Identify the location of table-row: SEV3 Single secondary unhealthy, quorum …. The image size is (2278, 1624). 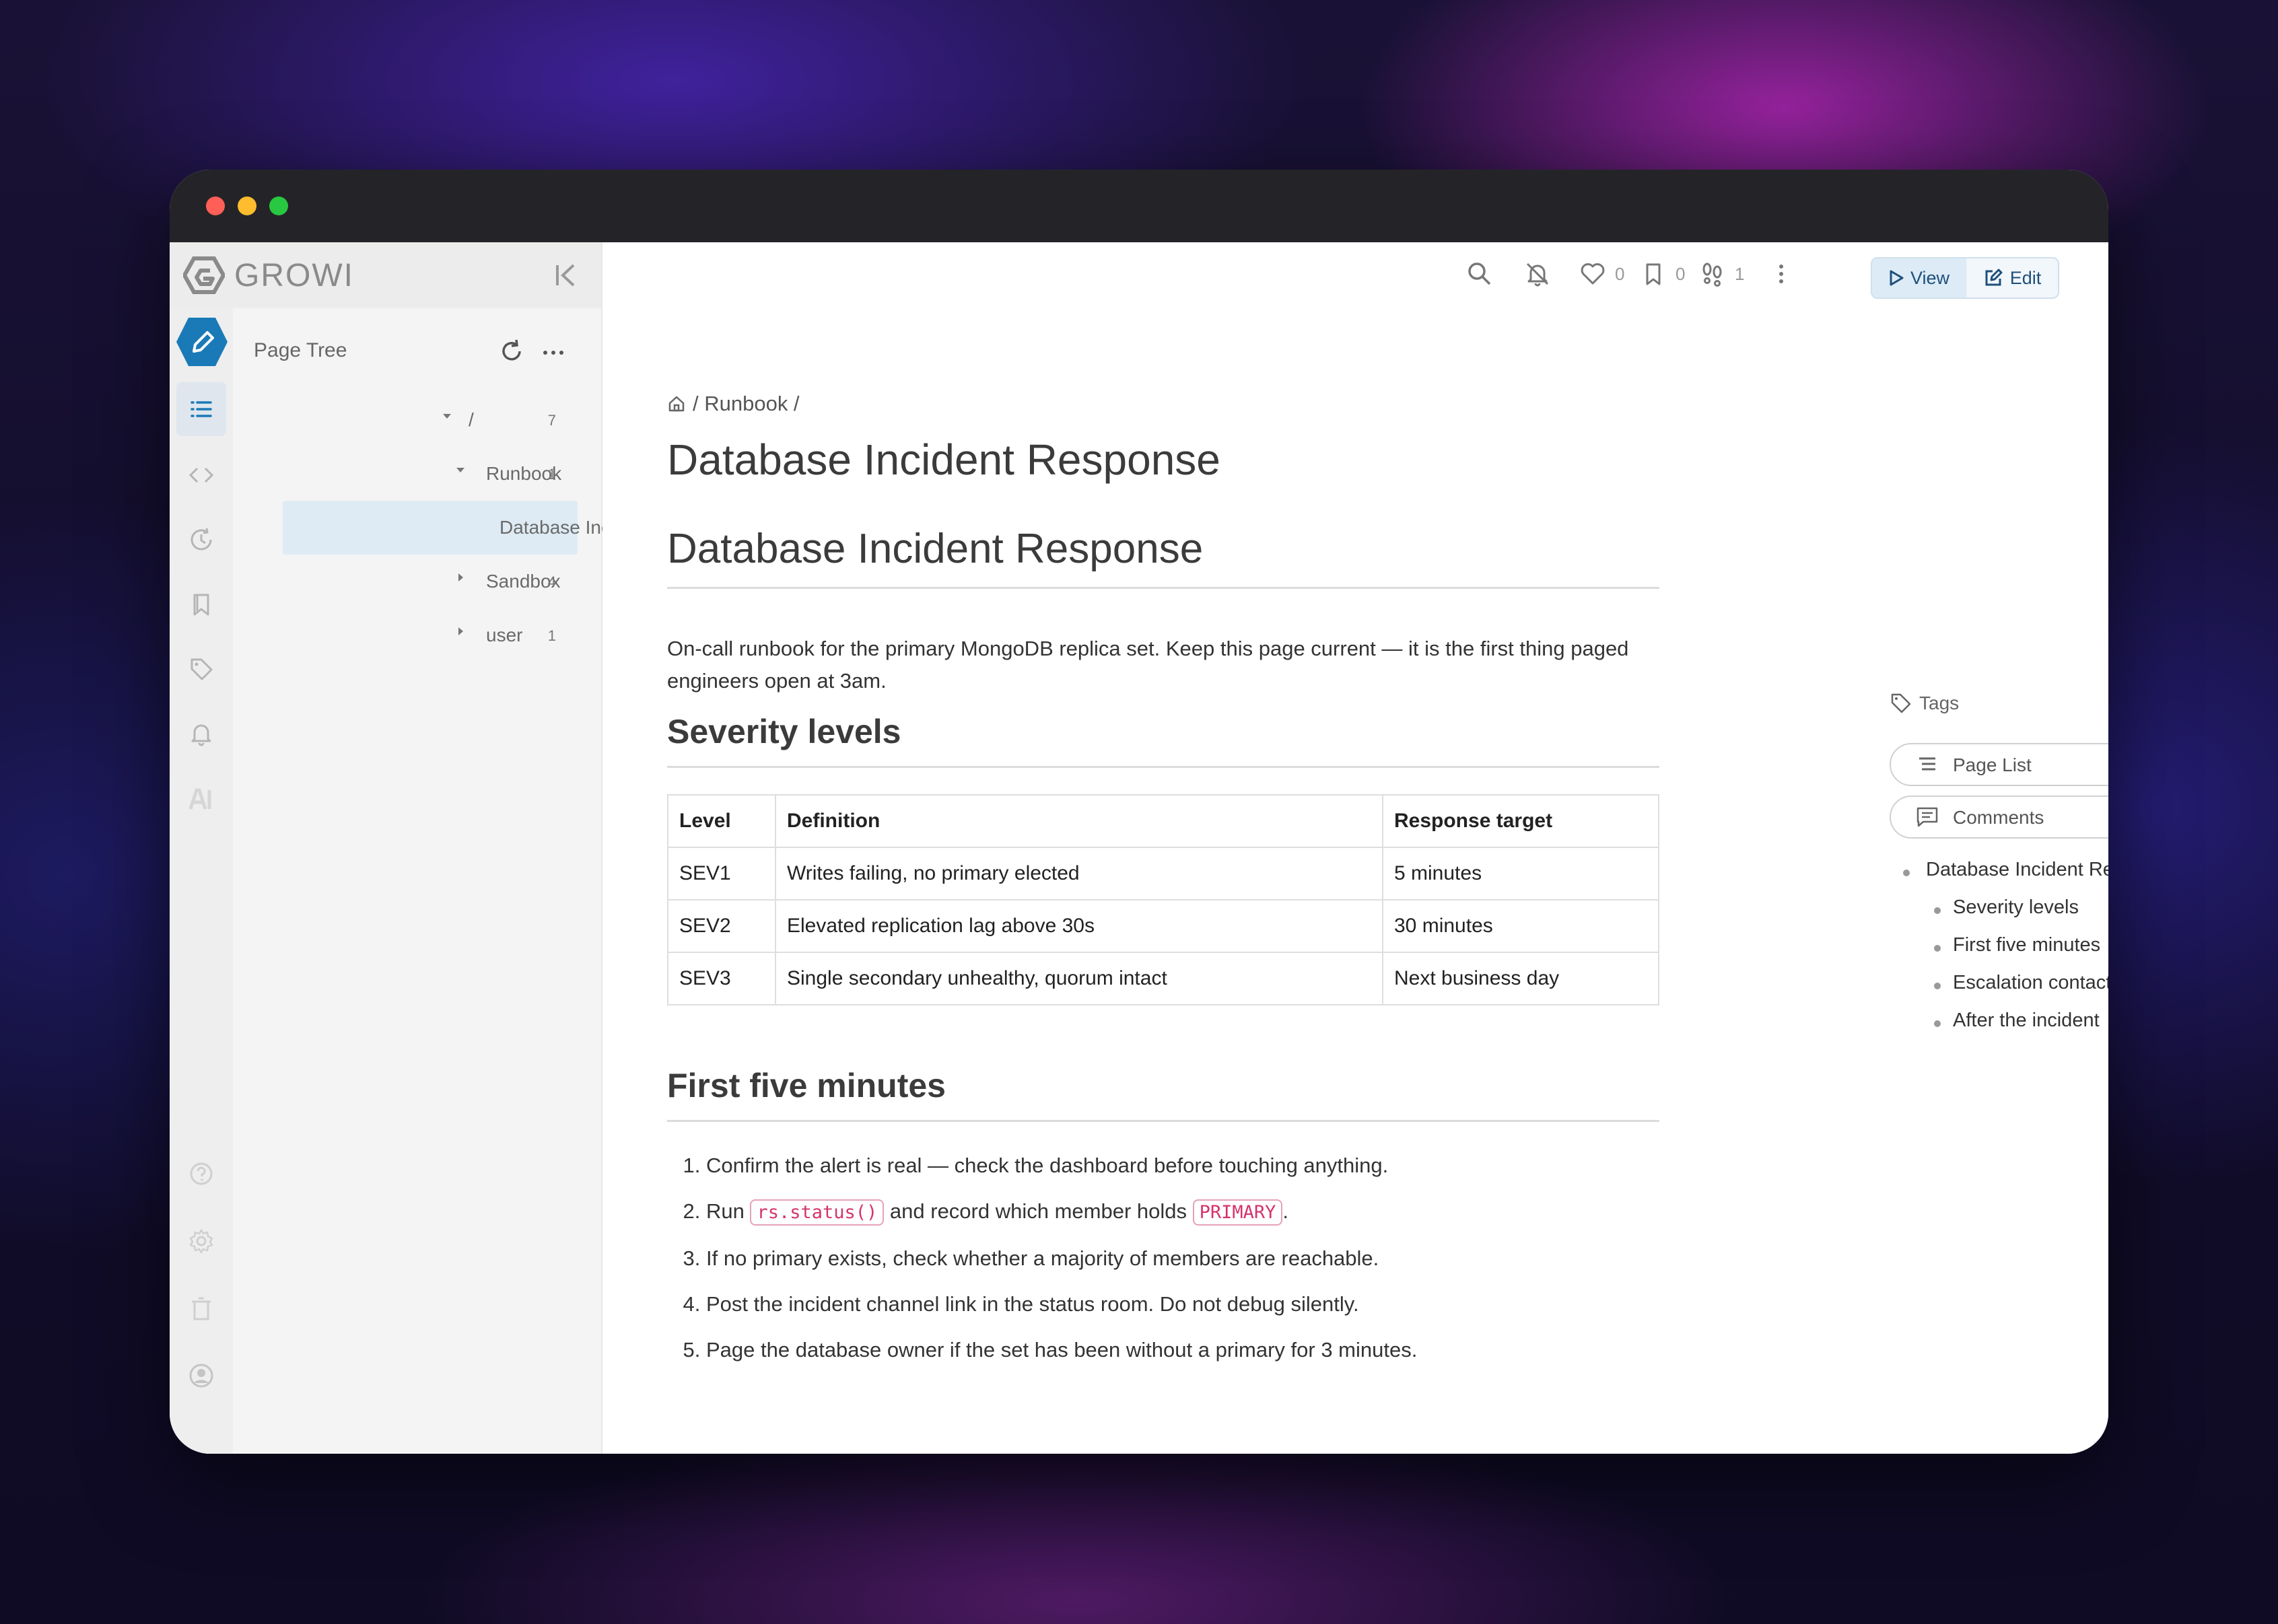
(1163, 978).